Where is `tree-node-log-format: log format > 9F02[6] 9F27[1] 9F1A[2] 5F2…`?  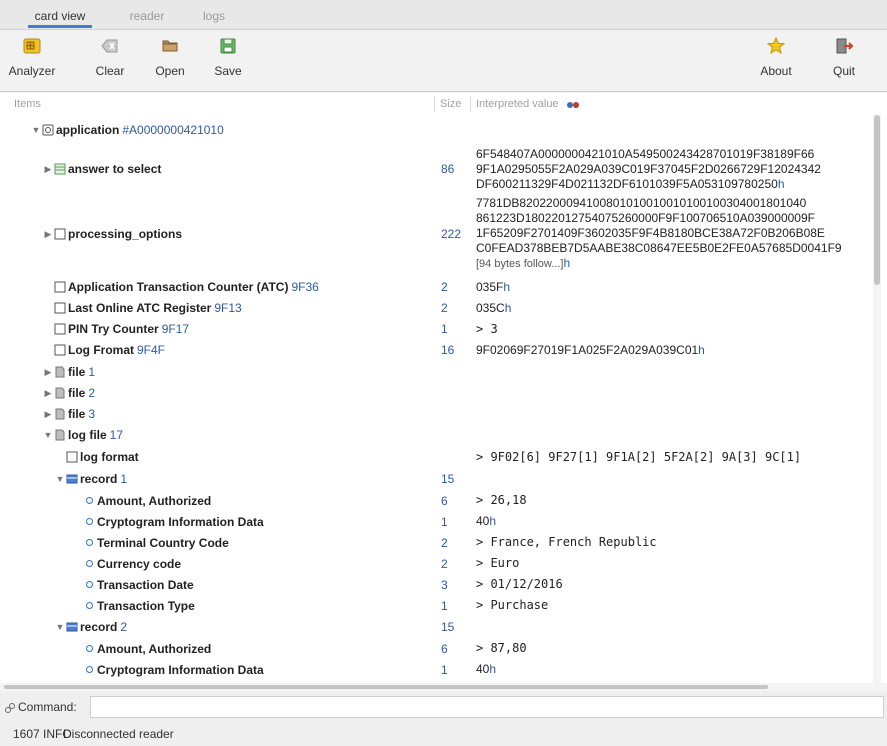
tree-node-log-format: log format > 9F02[6] 9F27[1] 9F1A[2] 5F2… is located at coordinates (435, 457).